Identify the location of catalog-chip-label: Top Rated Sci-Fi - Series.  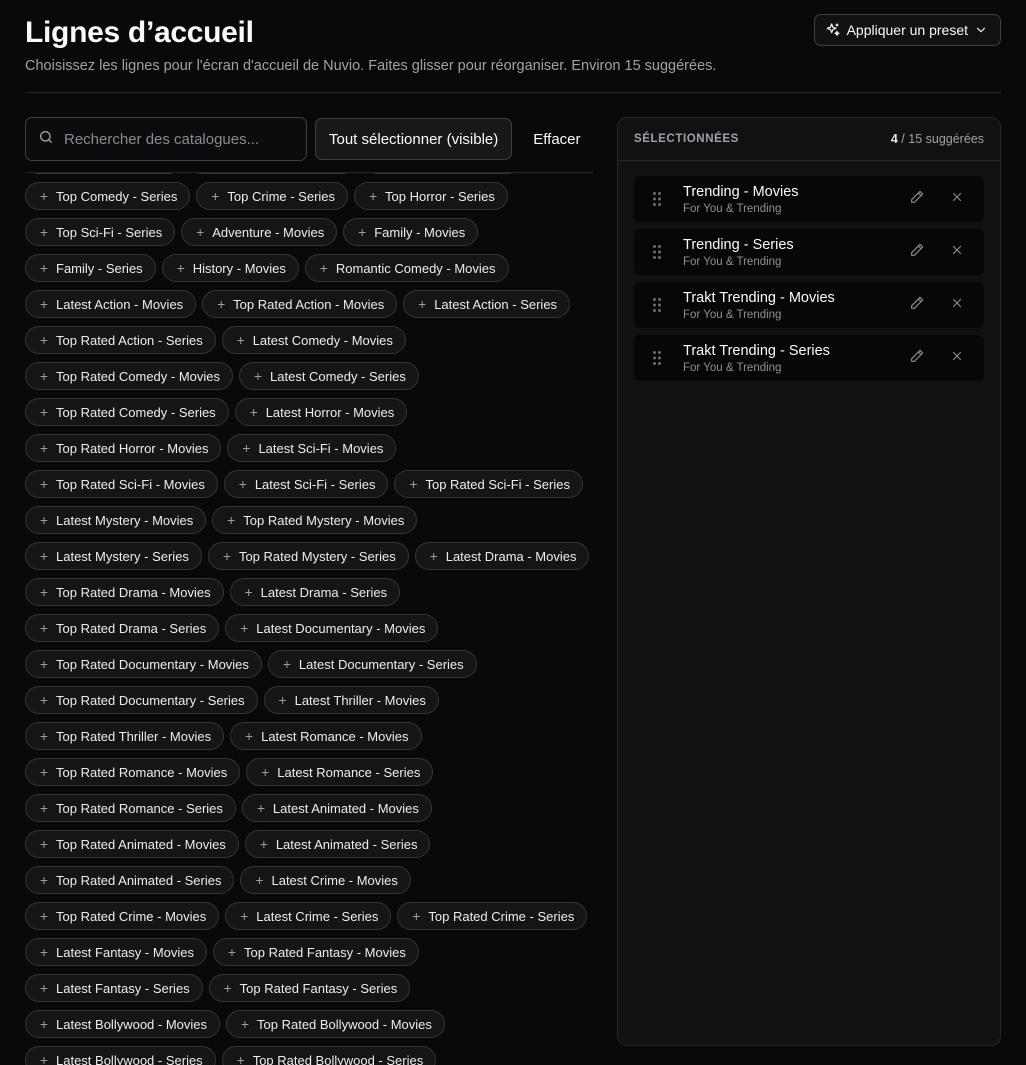
(497, 484).